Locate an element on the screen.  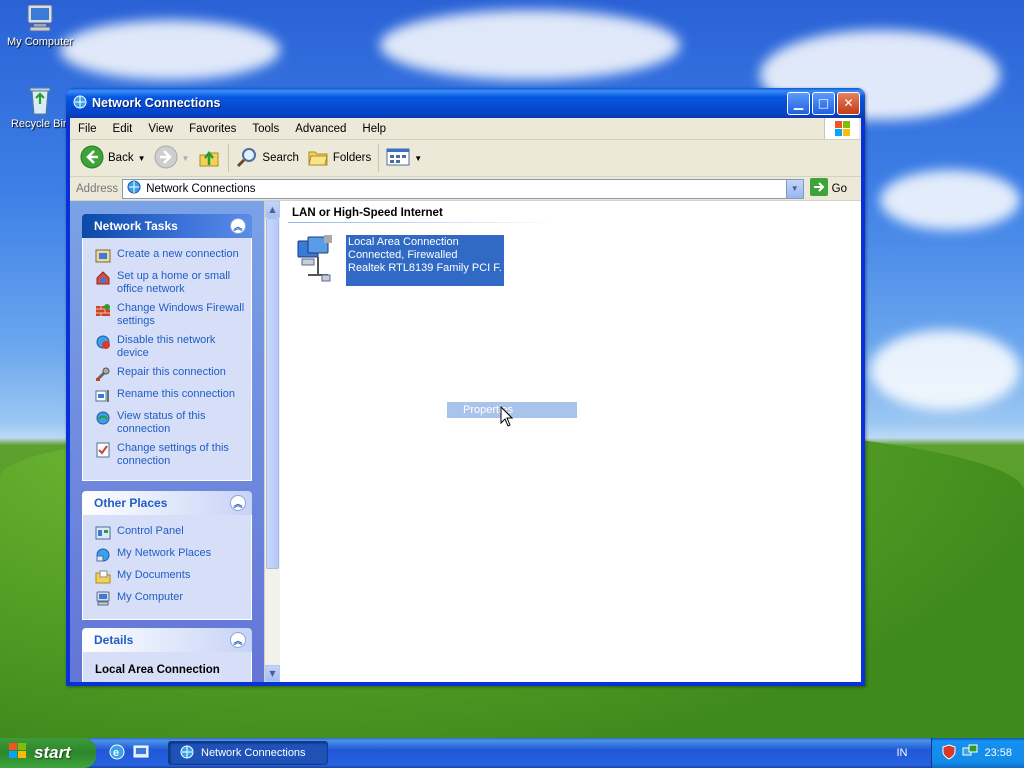
network-connections-icon is located at coordinates (134, 188).